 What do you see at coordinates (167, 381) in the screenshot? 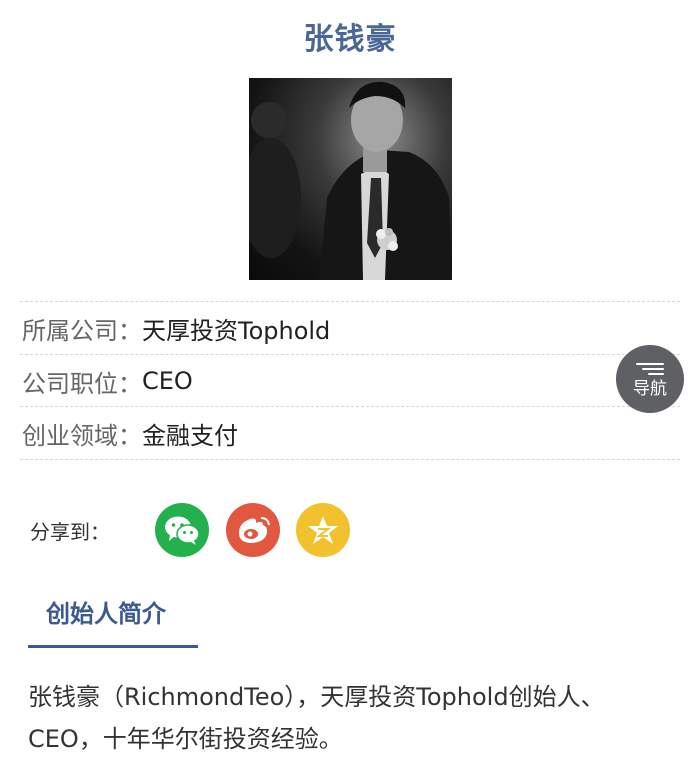
I see `position-value: CEO` at bounding box center [167, 381].